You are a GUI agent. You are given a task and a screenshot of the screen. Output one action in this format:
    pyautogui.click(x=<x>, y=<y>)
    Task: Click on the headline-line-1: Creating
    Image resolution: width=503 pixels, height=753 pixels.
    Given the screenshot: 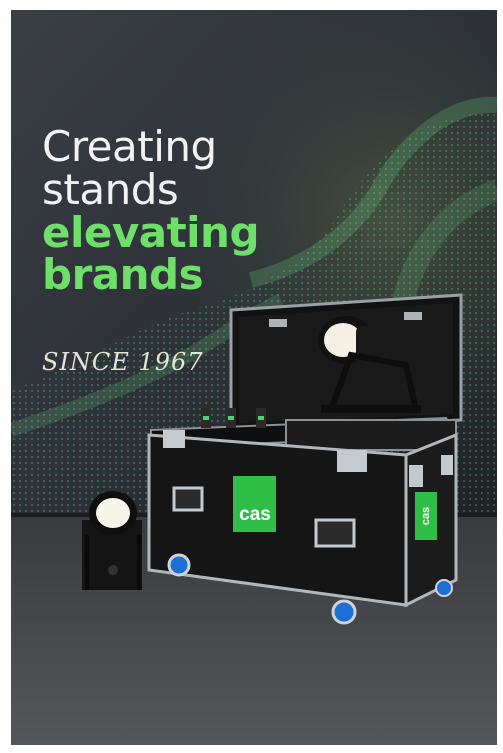 What is the action you would take?
    pyautogui.click(x=129, y=146)
    